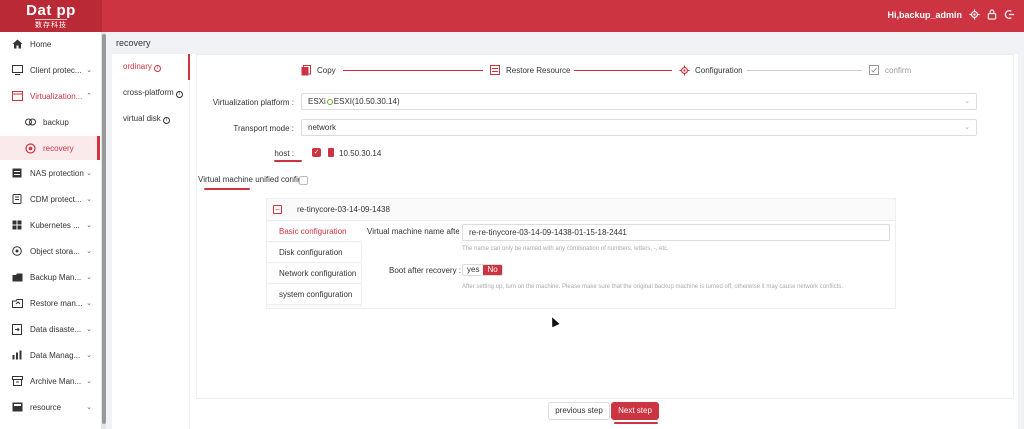 The image size is (1024, 429). Describe the element at coordinates (314, 232) in the screenshot. I see `tab-basic-configuration: Basic configuration` at that location.